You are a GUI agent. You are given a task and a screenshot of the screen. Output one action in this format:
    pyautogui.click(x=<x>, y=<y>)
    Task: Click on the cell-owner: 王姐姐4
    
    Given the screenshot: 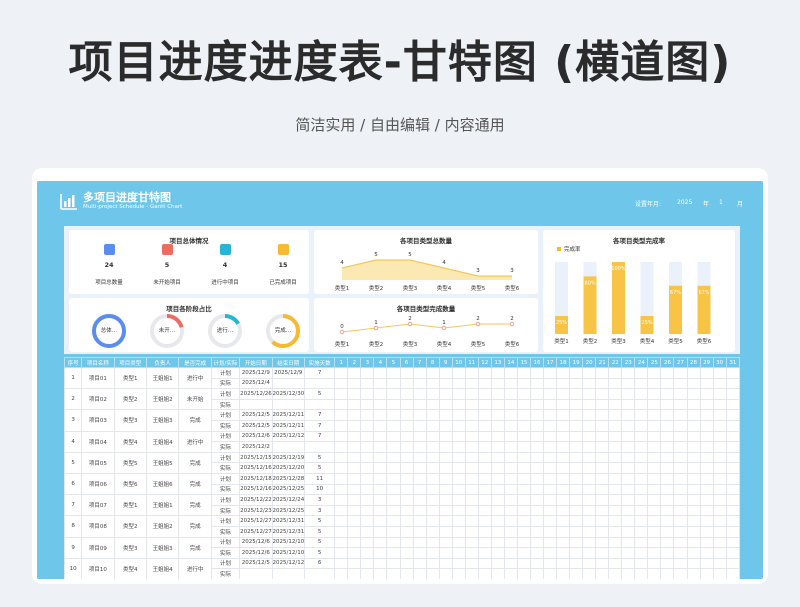 What is the action you would take?
    pyautogui.click(x=162, y=441)
    